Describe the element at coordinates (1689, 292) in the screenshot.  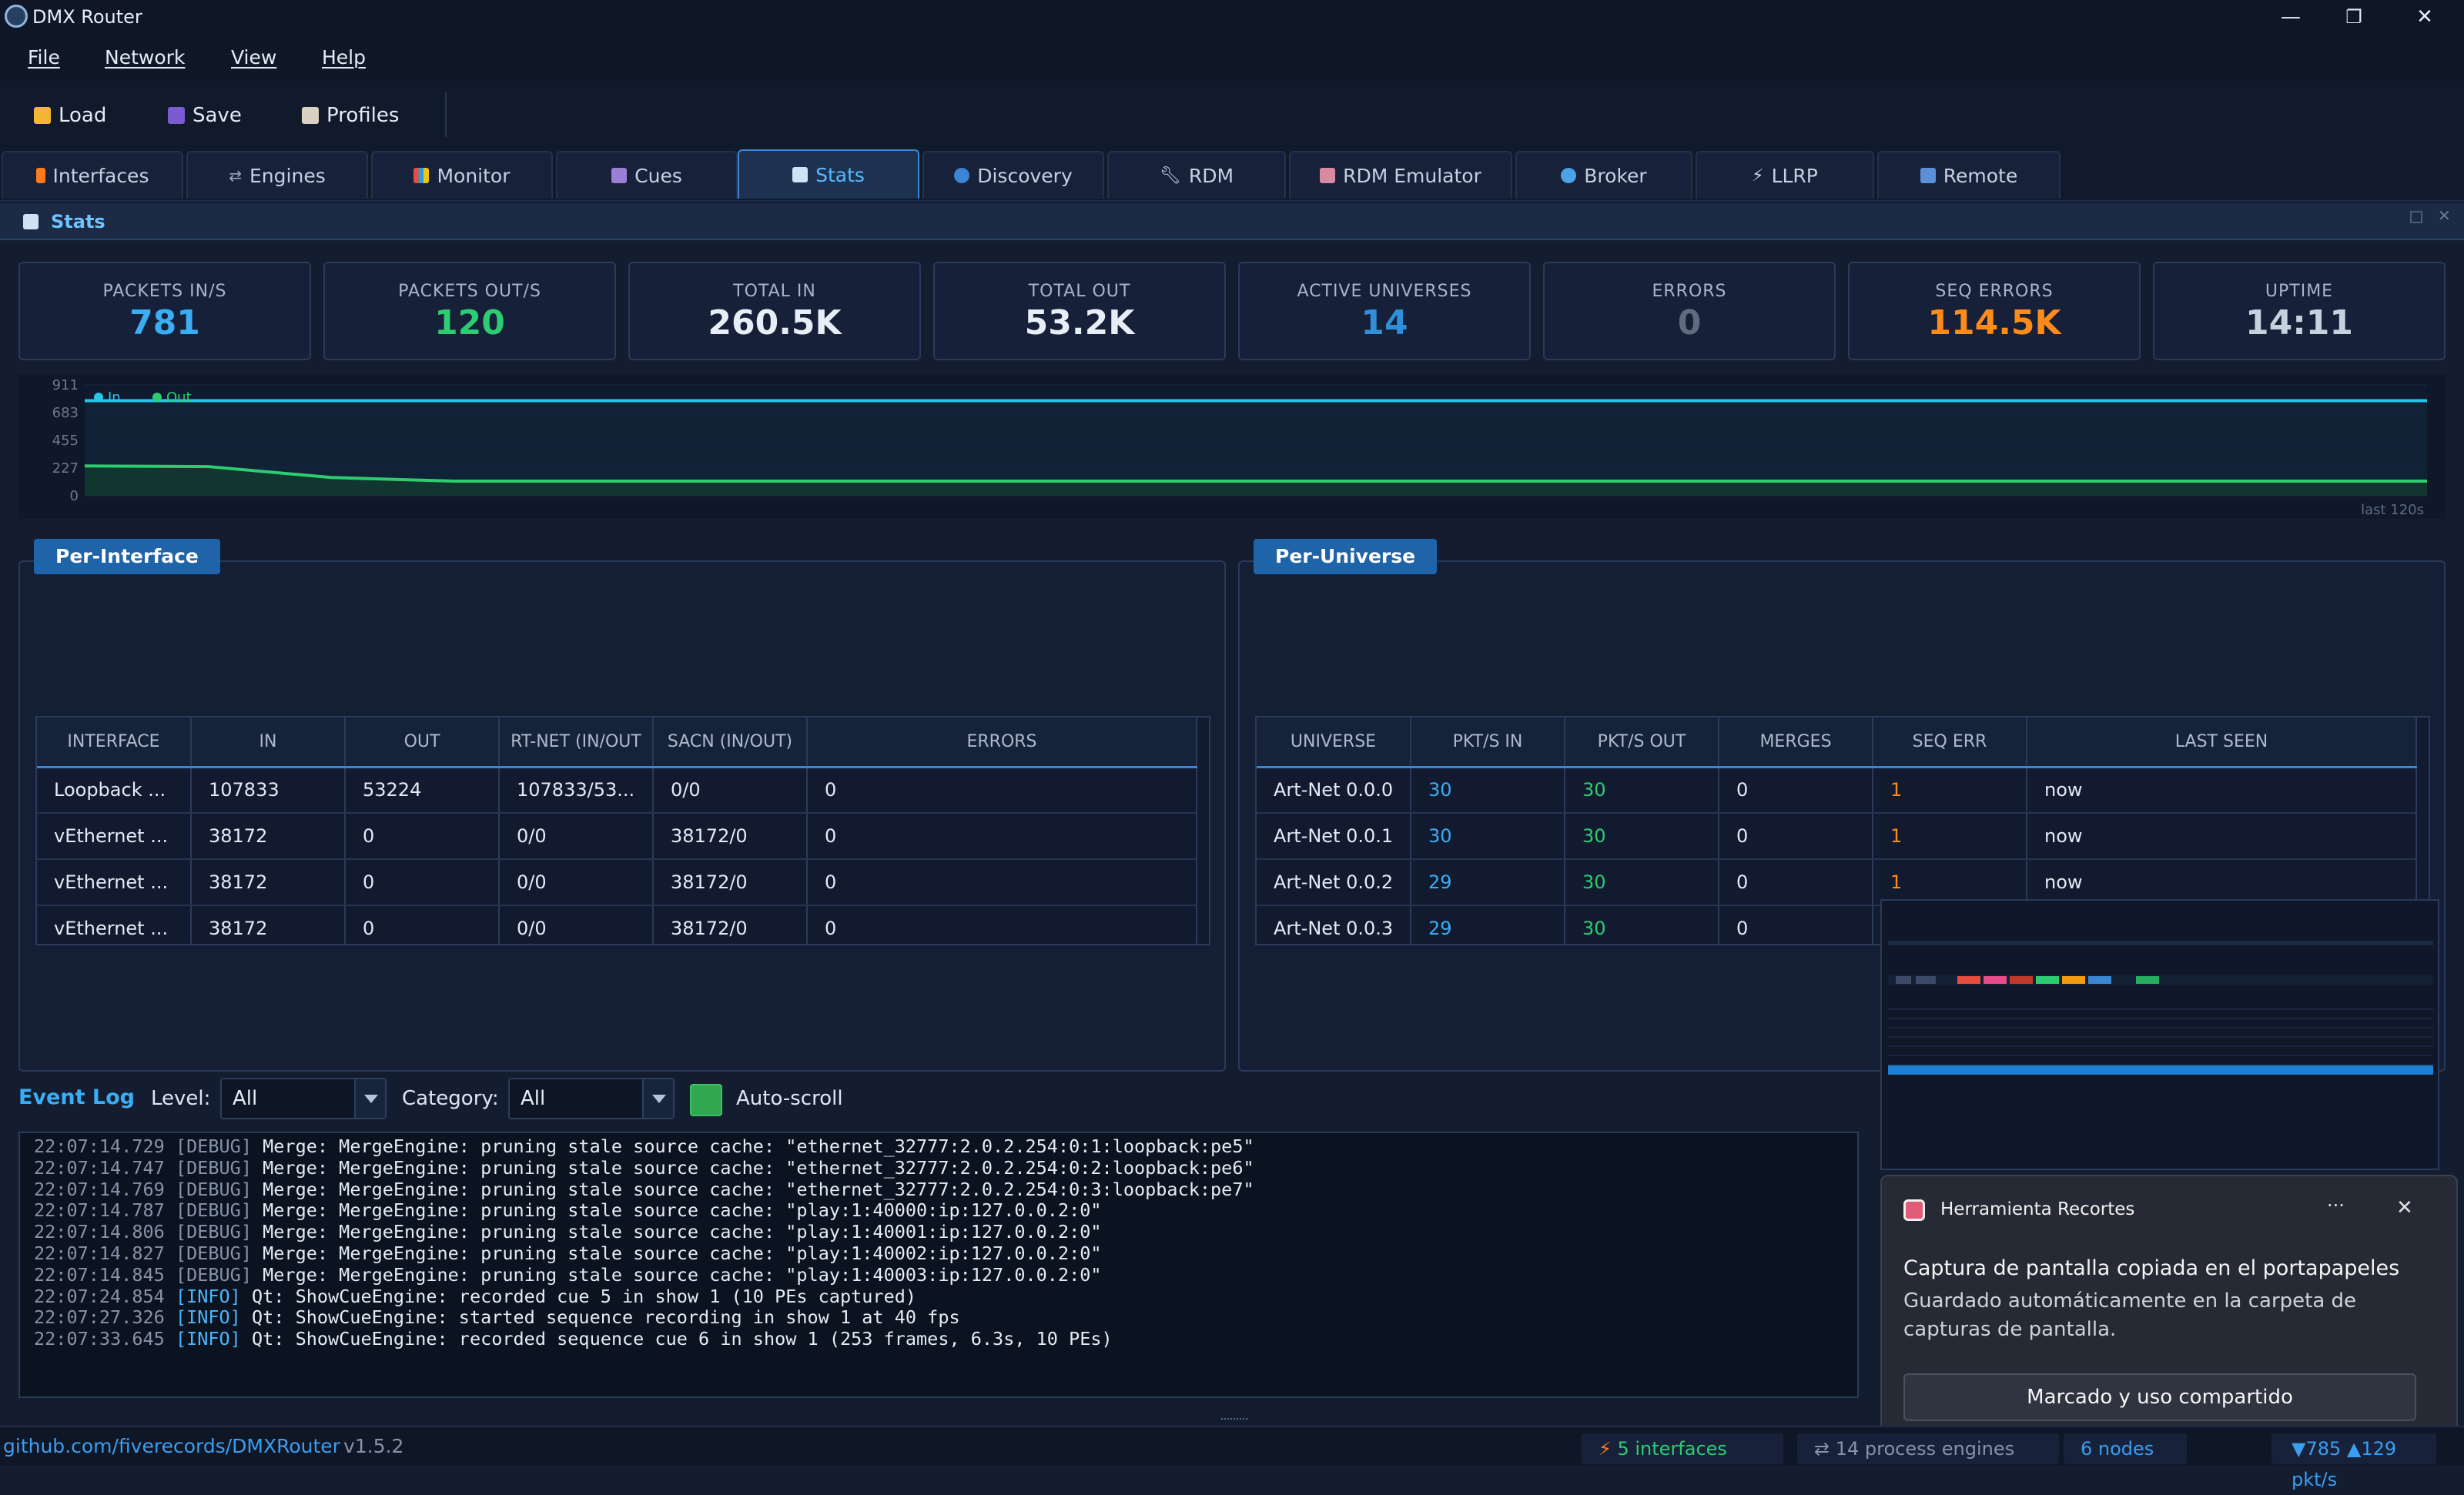
I see `stat-label: ERRORS` at that location.